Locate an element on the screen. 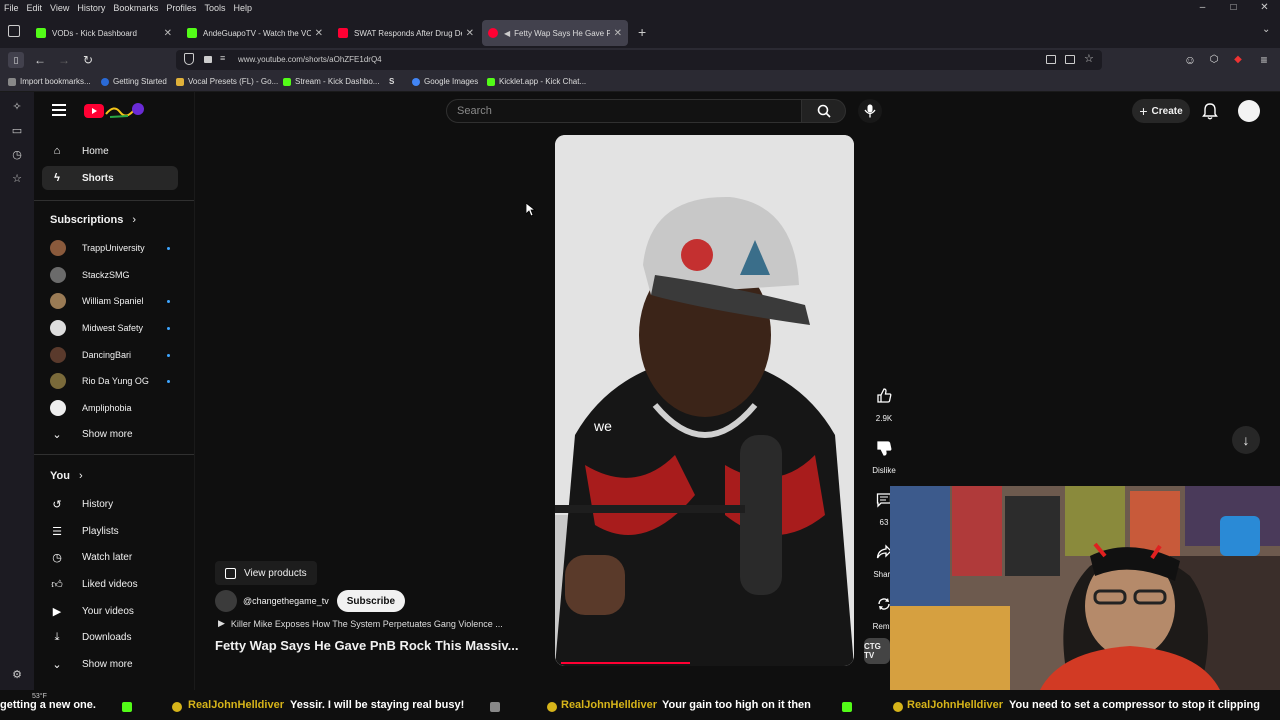 The height and width of the screenshot is (720, 1280). tab-kick-dashboard: VODs - Kick Dashboard ✕ is located at coordinates (104, 33).